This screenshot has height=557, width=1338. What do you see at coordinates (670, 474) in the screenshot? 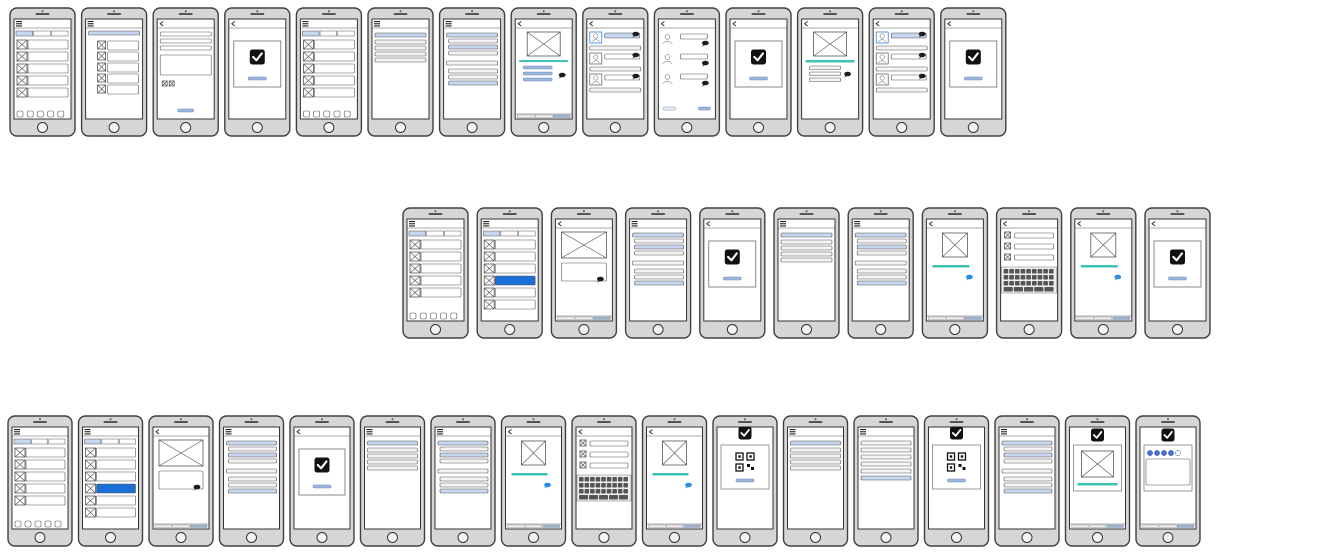
I see `progress-bar` at bounding box center [670, 474].